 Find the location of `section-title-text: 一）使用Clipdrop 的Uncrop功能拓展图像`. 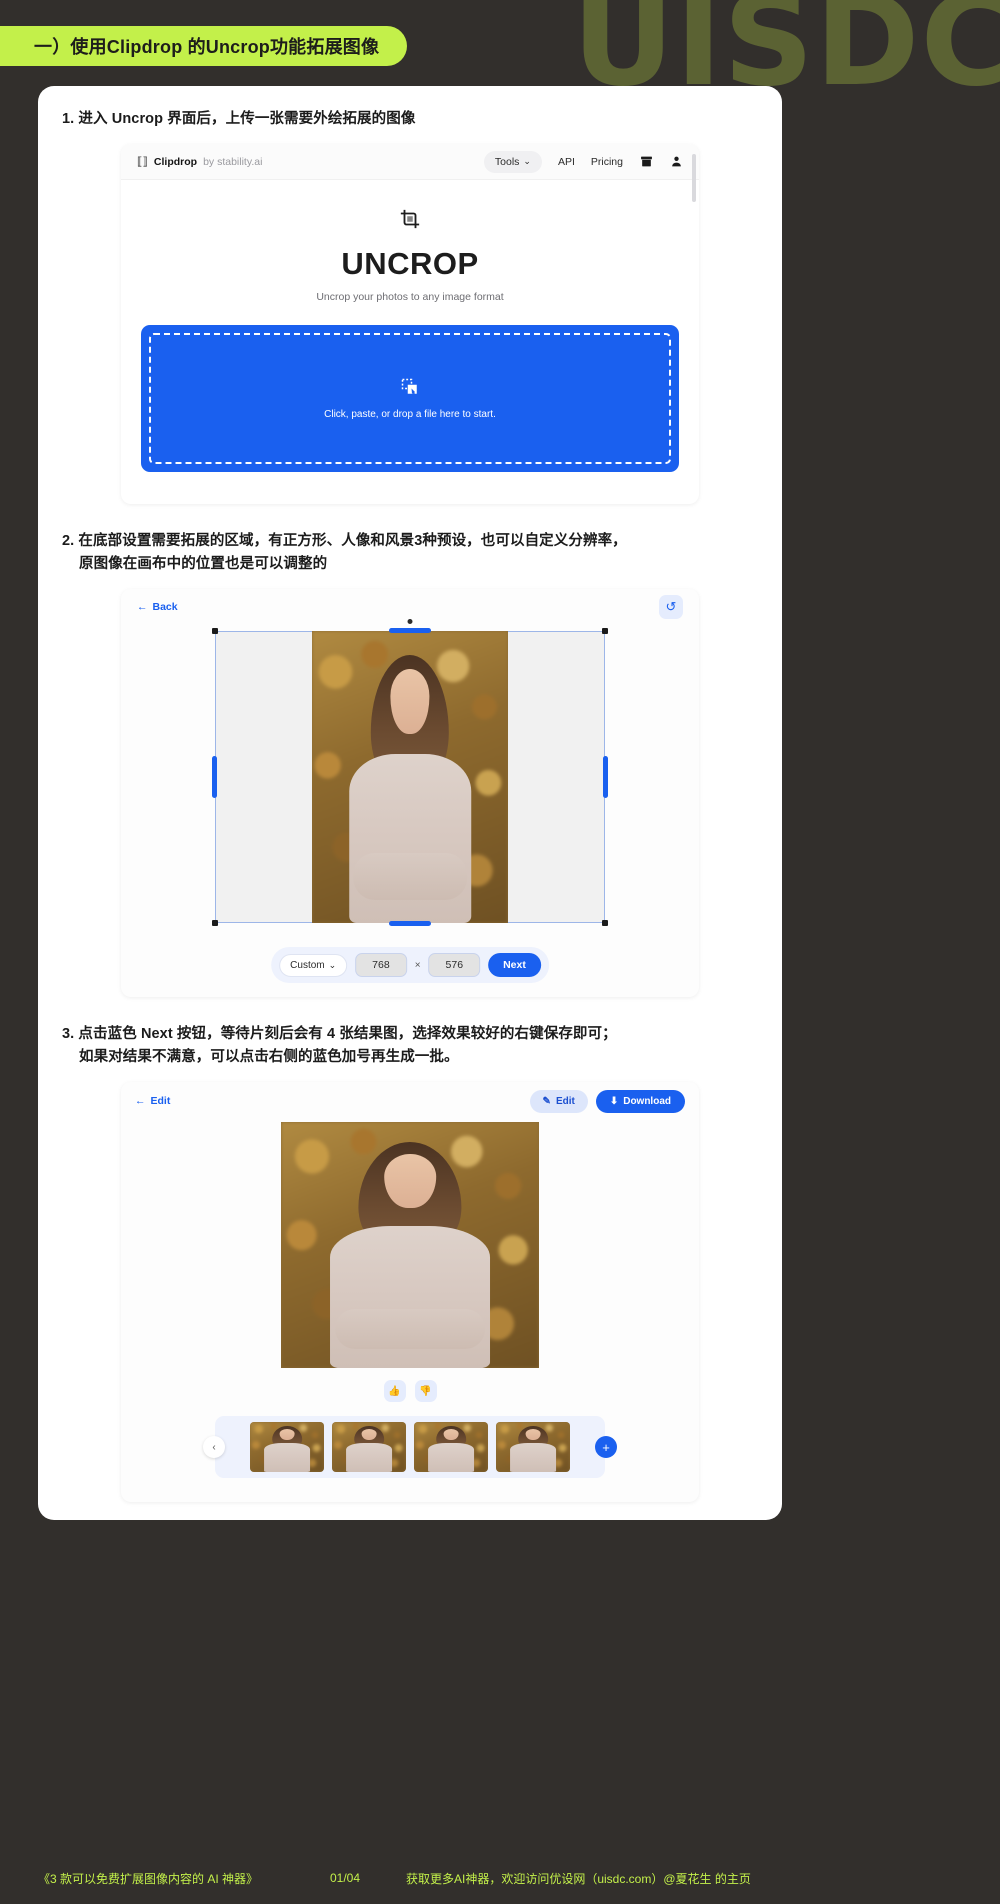

section-title-text: 一）使用Clipdrop 的Uncrop功能拓展图像 is located at coordinates (207, 47).